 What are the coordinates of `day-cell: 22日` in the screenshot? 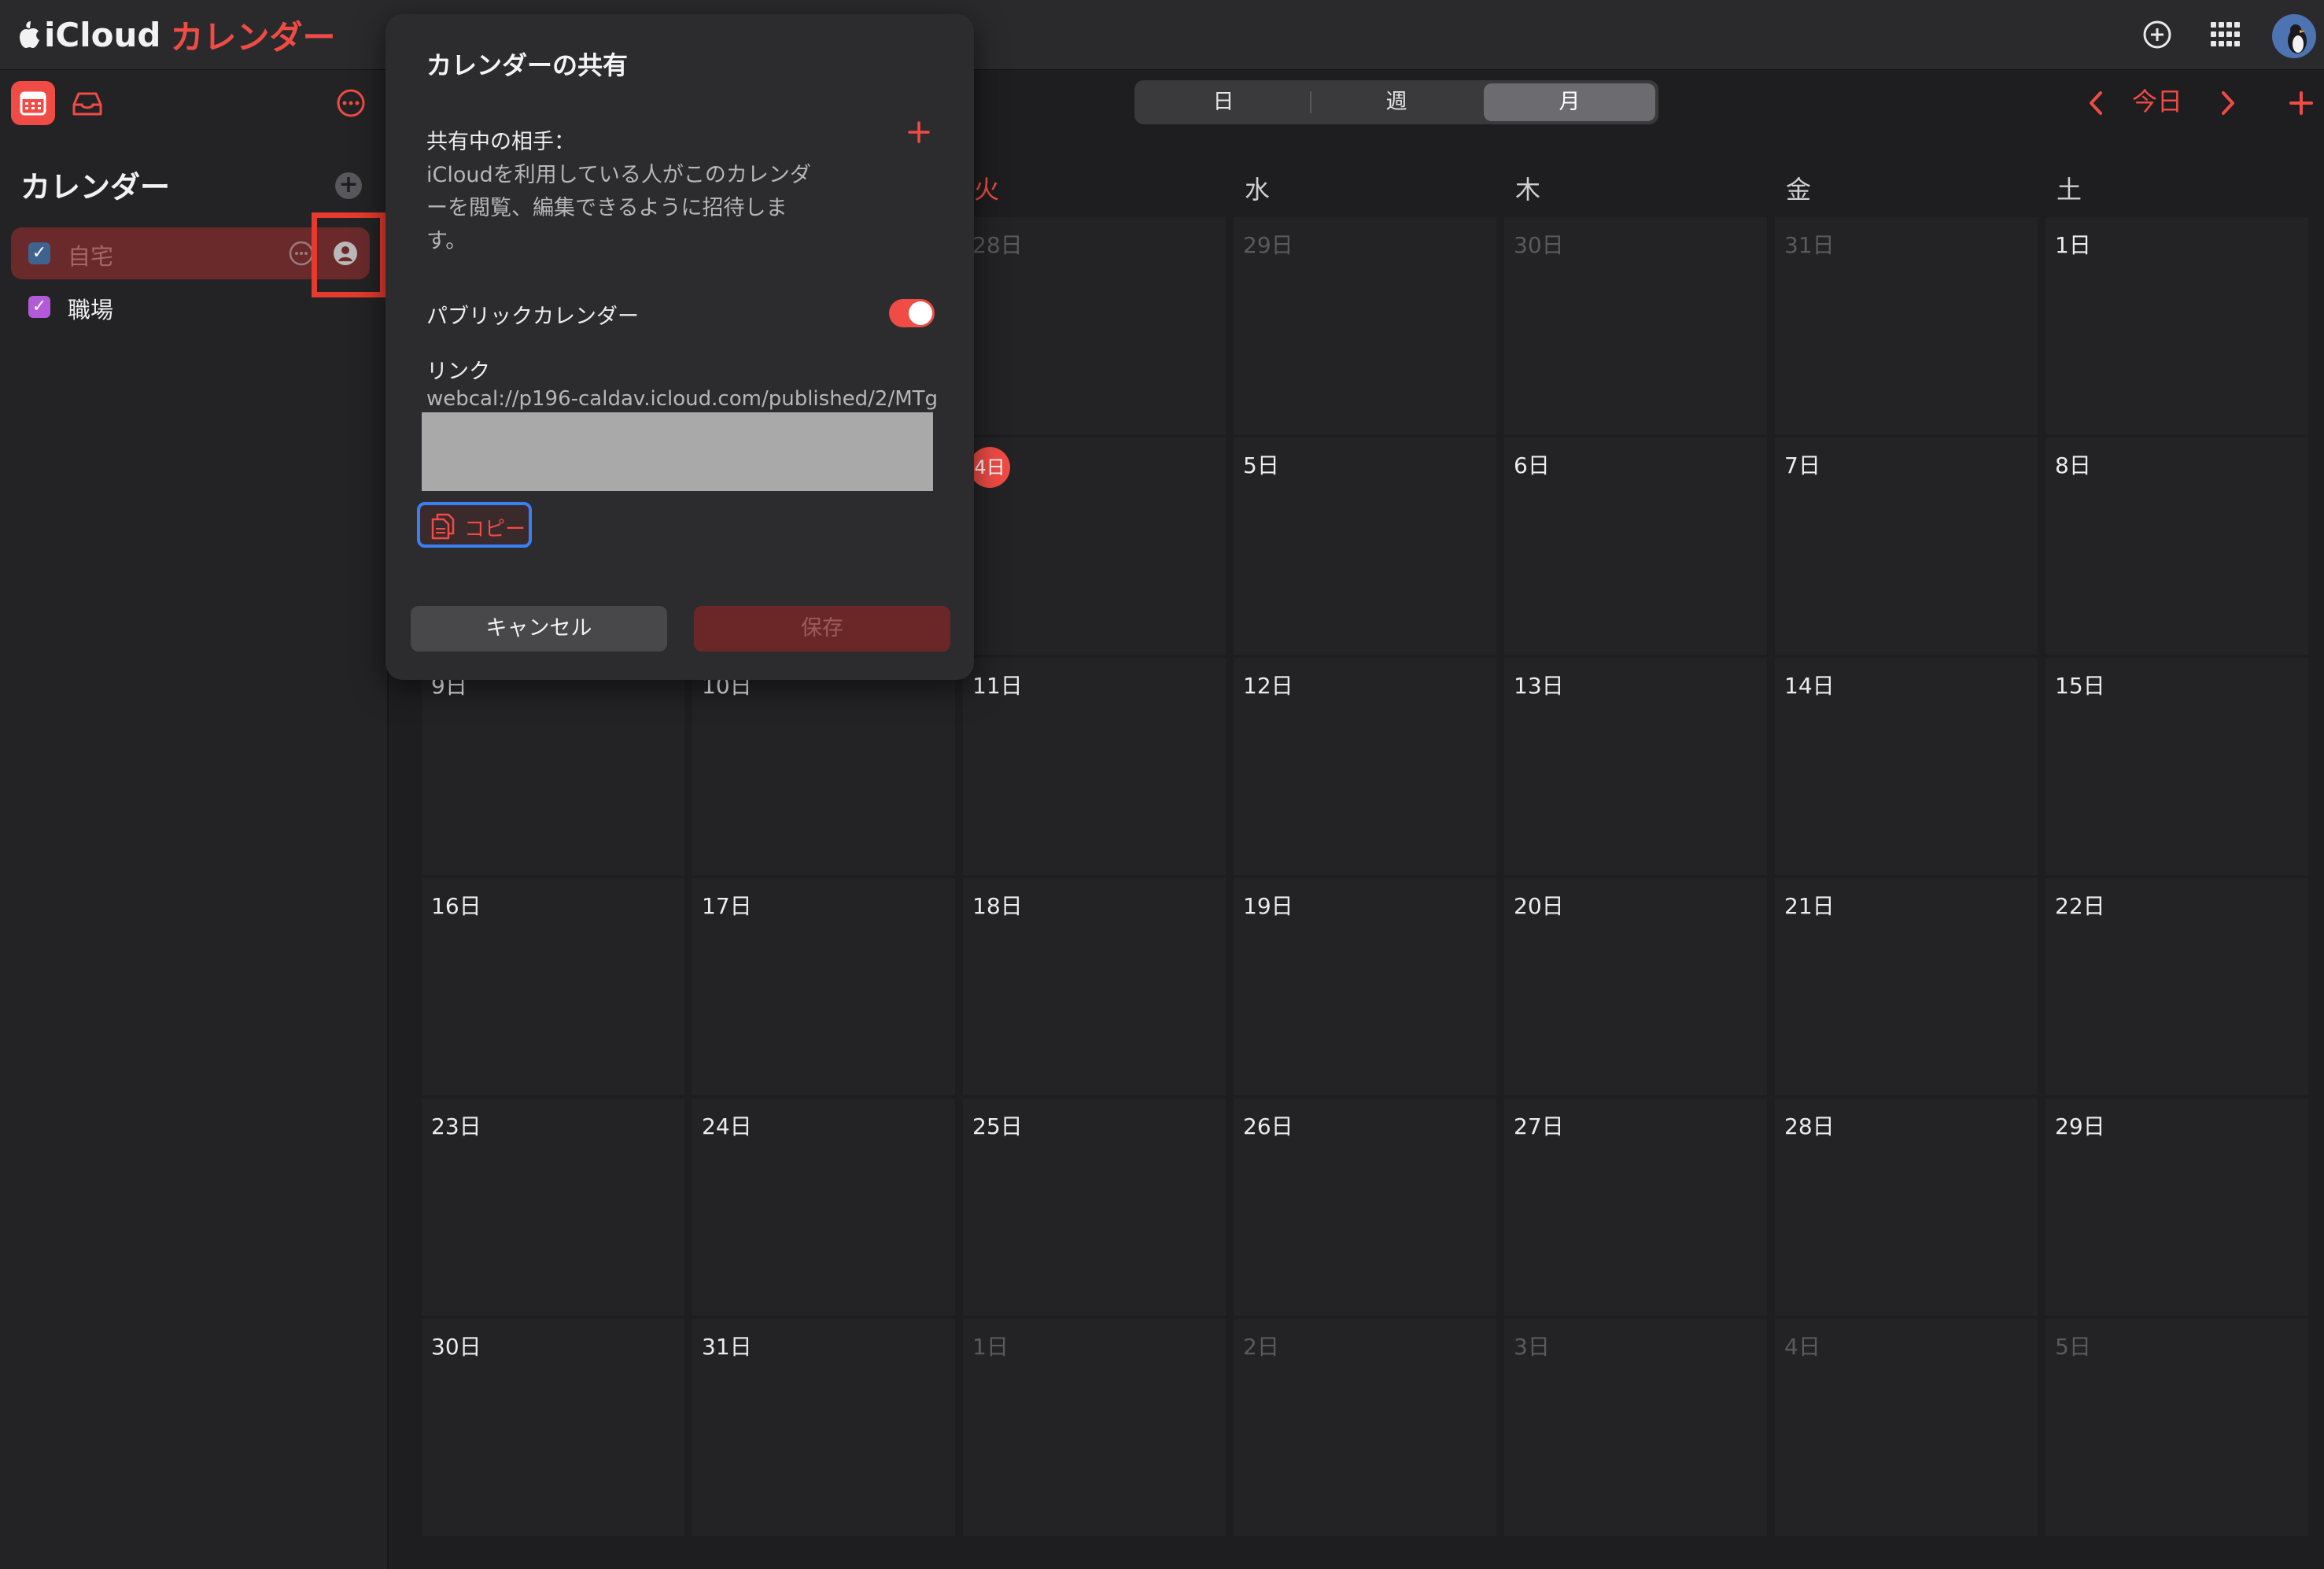 It's located at (2176, 986).